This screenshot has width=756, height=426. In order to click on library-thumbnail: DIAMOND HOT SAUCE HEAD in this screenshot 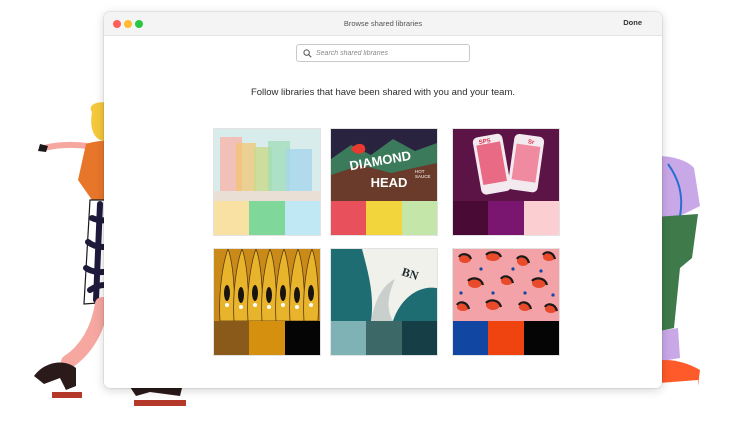, I will do `click(384, 165)`.